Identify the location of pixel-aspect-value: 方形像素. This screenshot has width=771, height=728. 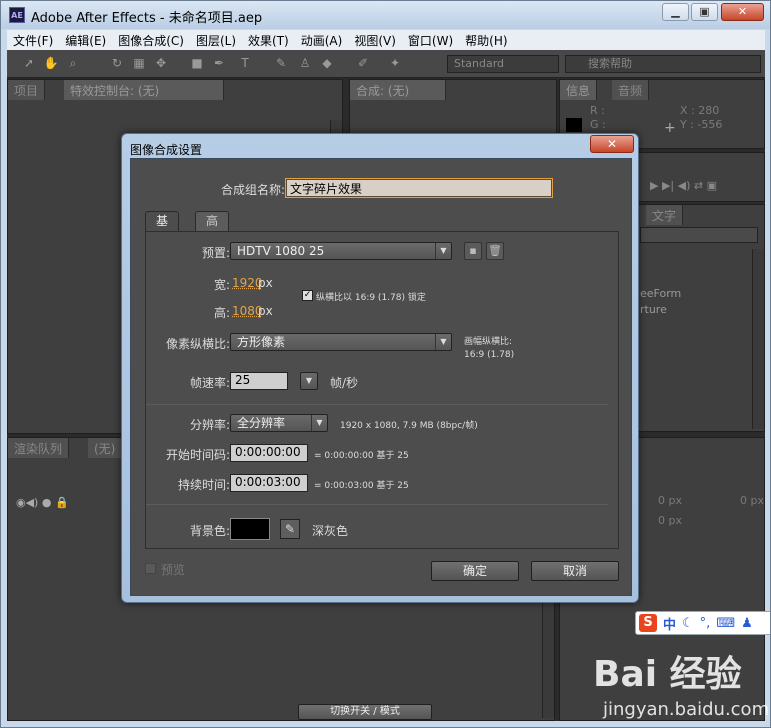
(261, 342).